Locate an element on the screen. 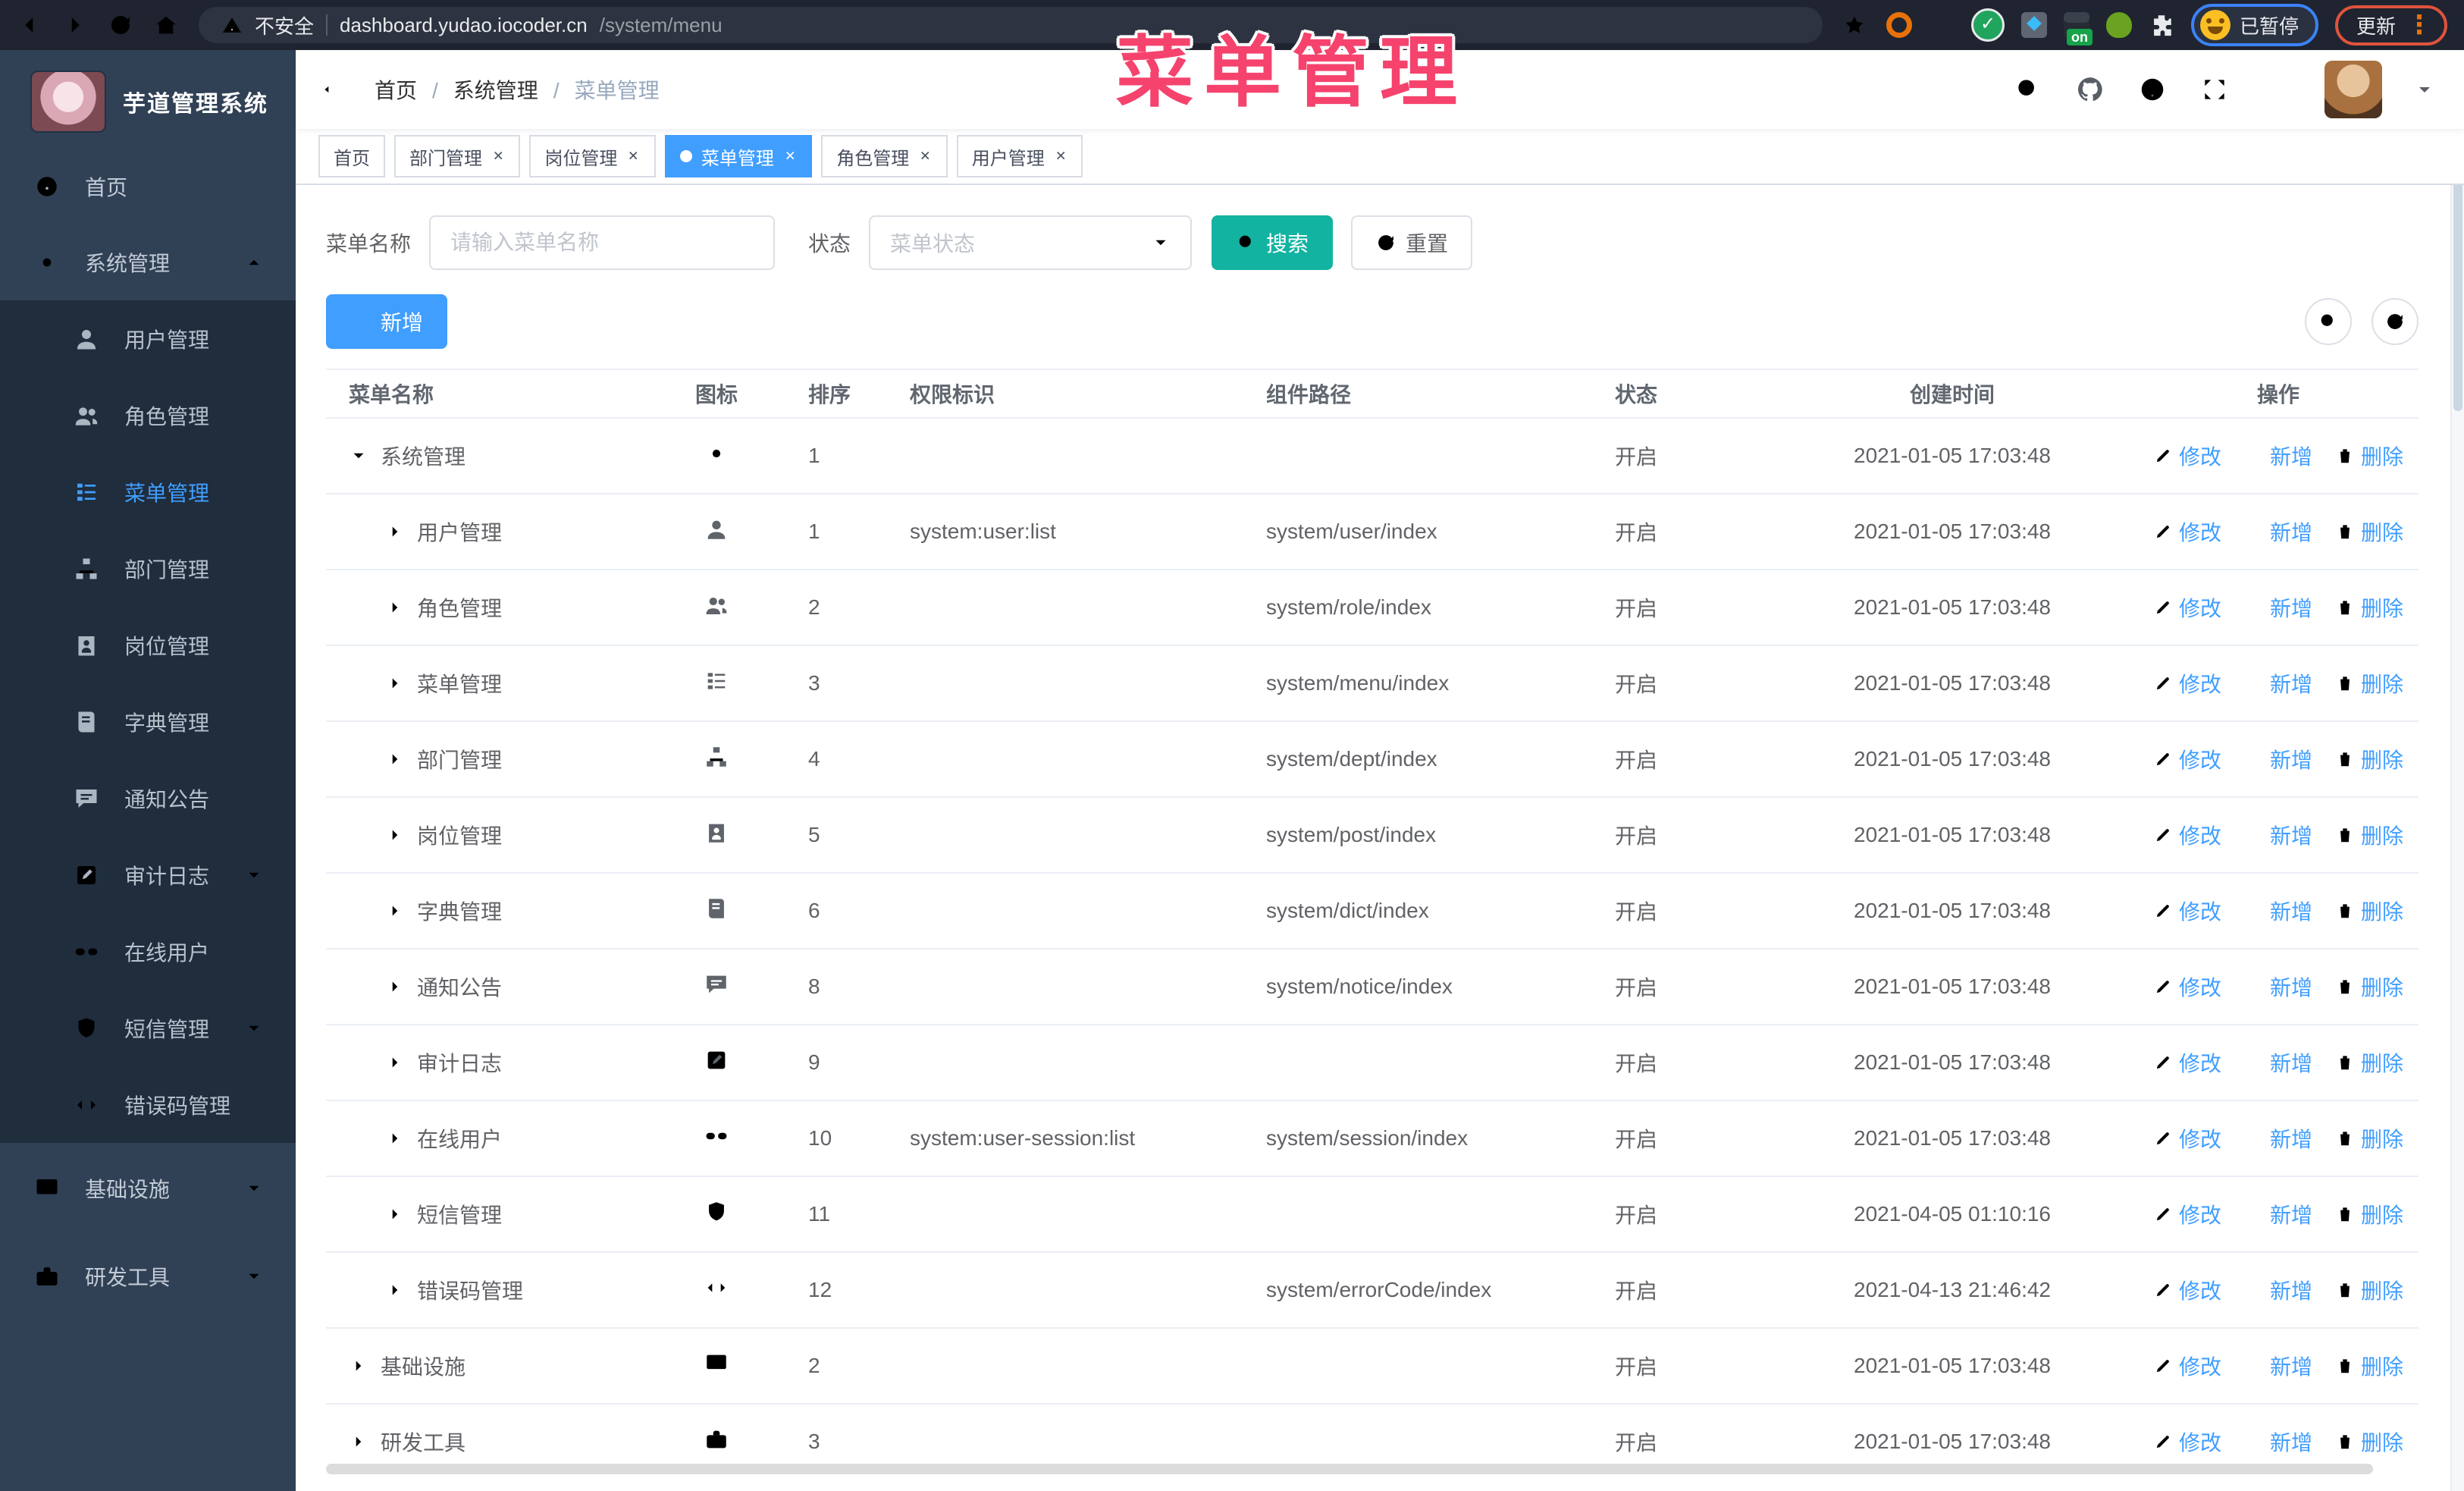 The height and width of the screenshot is (1491, 2464). extension-grid-icon is located at coordinates (2033, 25).